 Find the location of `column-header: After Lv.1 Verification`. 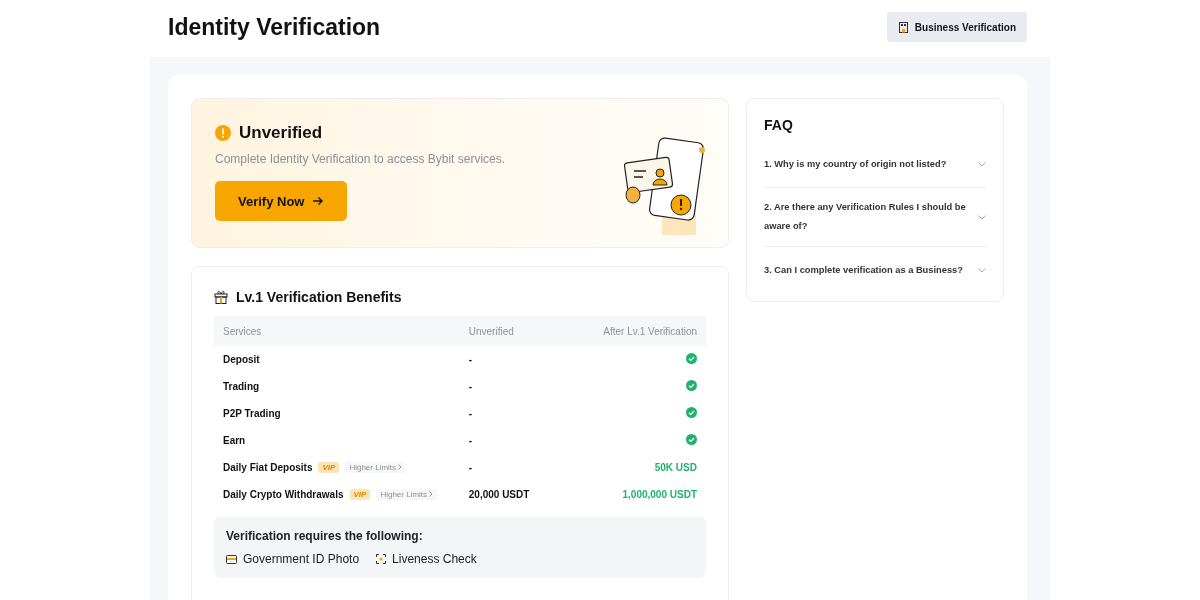

column-header: After Lv.1 Verification is located at coordinates (646, 331).